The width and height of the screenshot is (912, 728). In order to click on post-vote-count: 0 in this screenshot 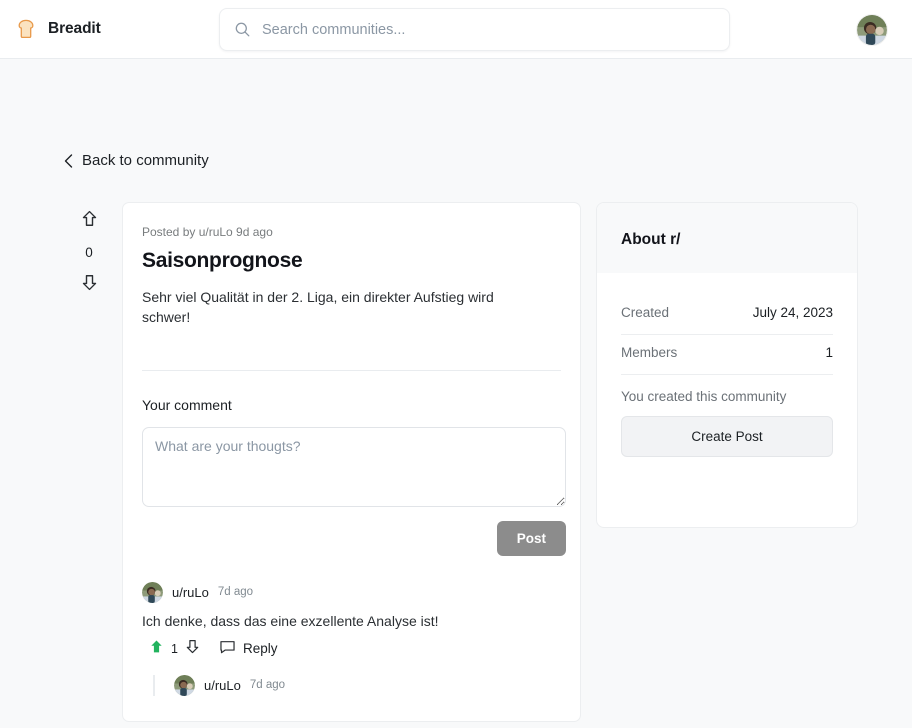, I will do `click(89, 252)`.